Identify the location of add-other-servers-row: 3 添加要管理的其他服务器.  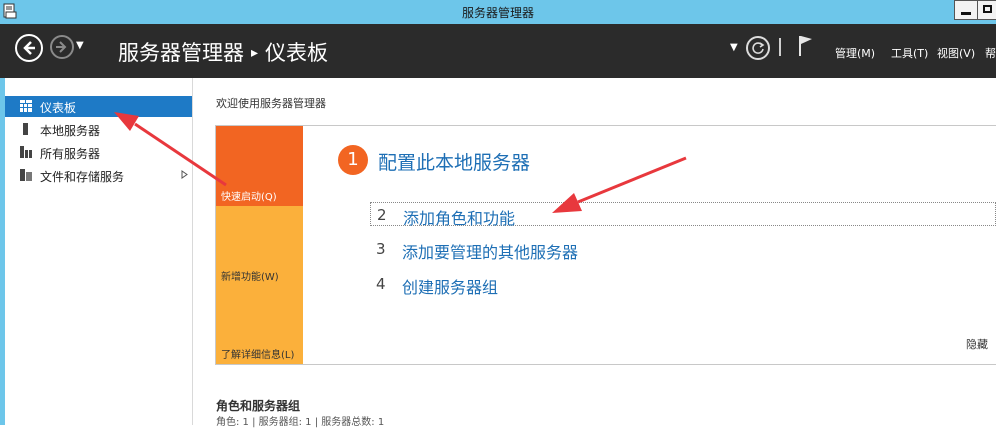
(683, 250).